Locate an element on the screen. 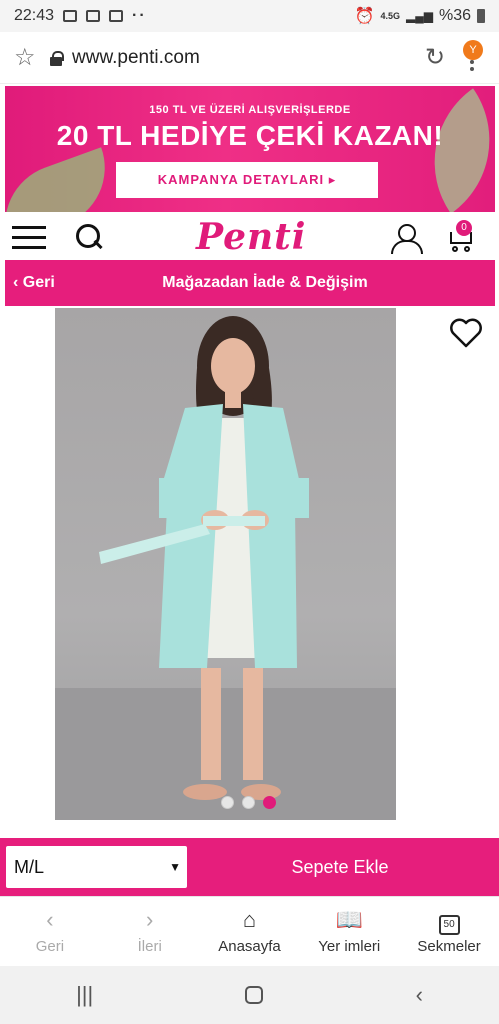  banner-title: 20 TL HEDİYE ÇEKİ KAZAN! is located at coordinates (250, 135).